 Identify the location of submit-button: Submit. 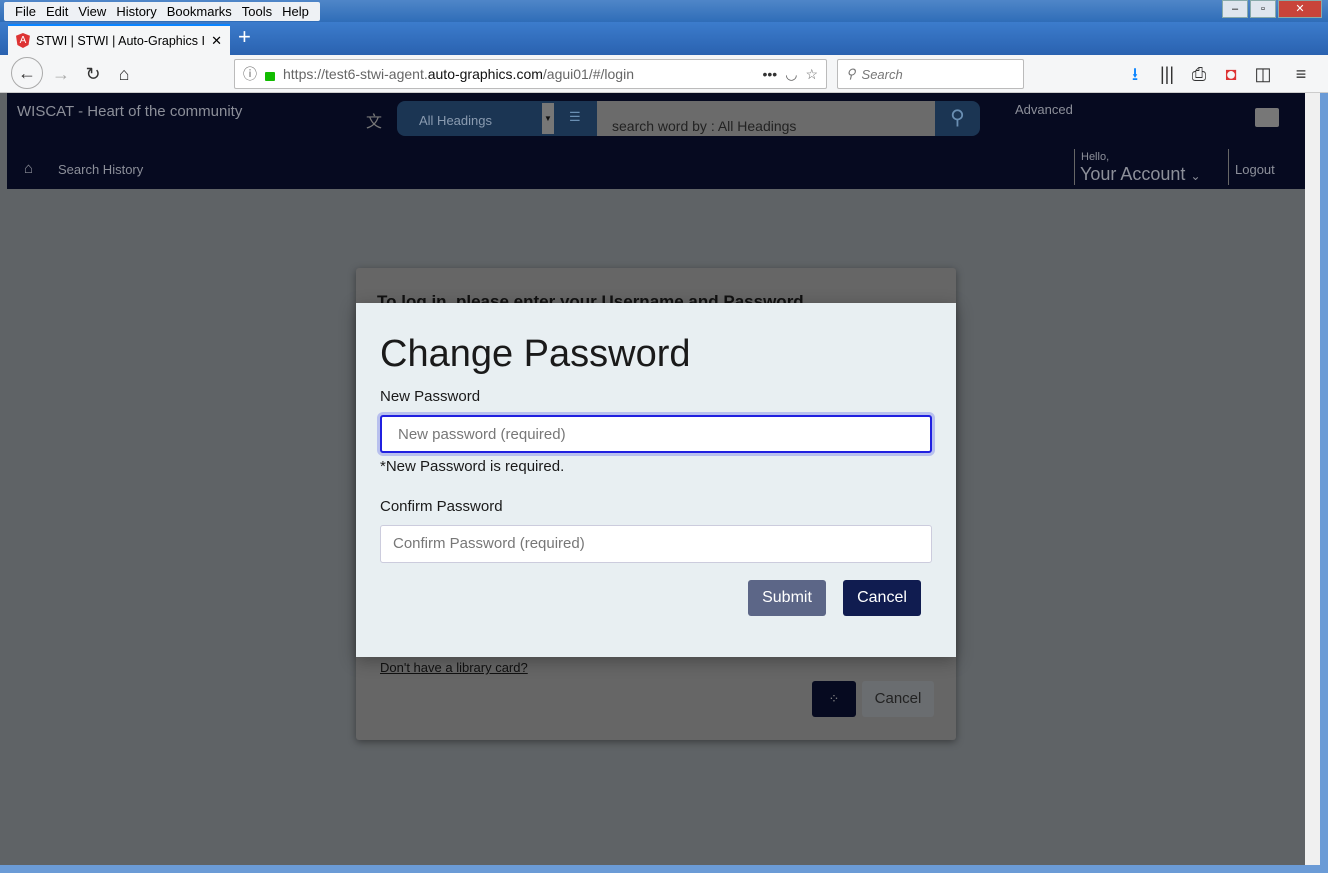
(787, 598).